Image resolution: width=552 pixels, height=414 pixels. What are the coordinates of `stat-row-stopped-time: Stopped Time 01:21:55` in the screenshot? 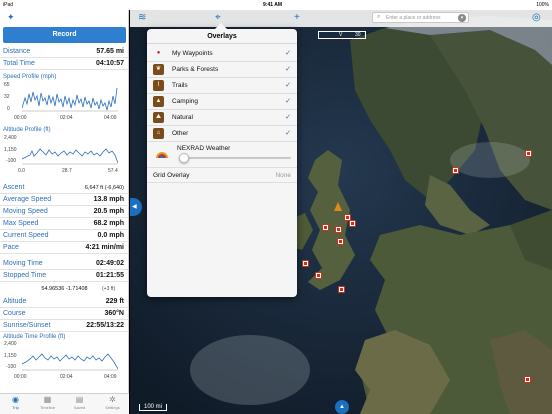 It's located at (64, 276).